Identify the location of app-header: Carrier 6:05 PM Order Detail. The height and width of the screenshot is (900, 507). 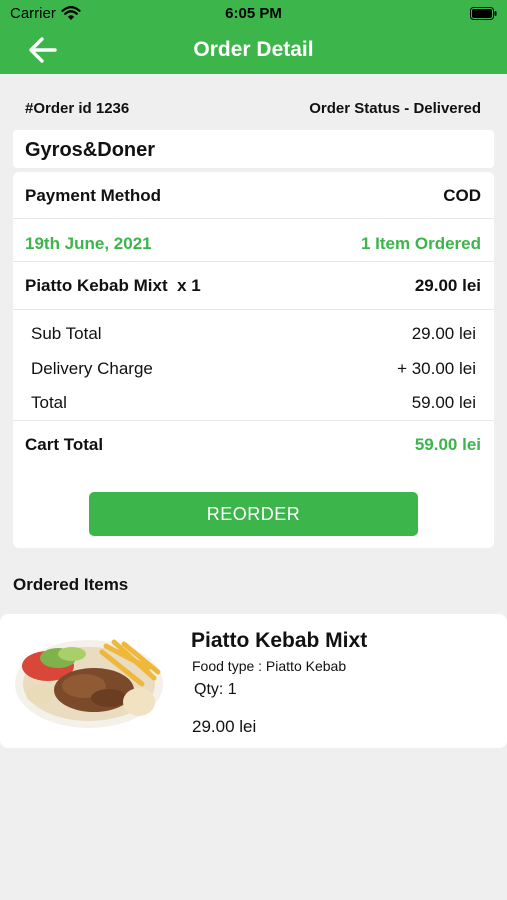
(253, 37).